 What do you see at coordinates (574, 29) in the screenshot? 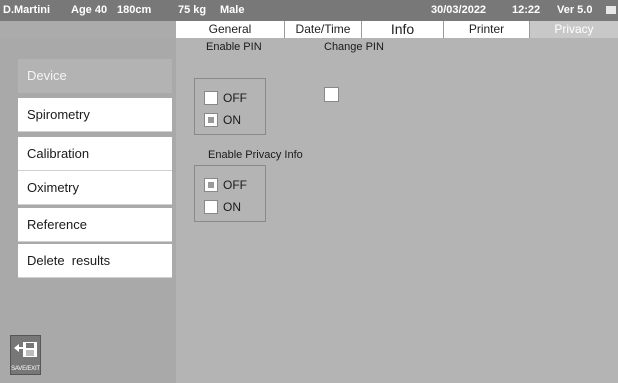
I see `tab-privacy: Privacy` at bounding box center [574, 29].